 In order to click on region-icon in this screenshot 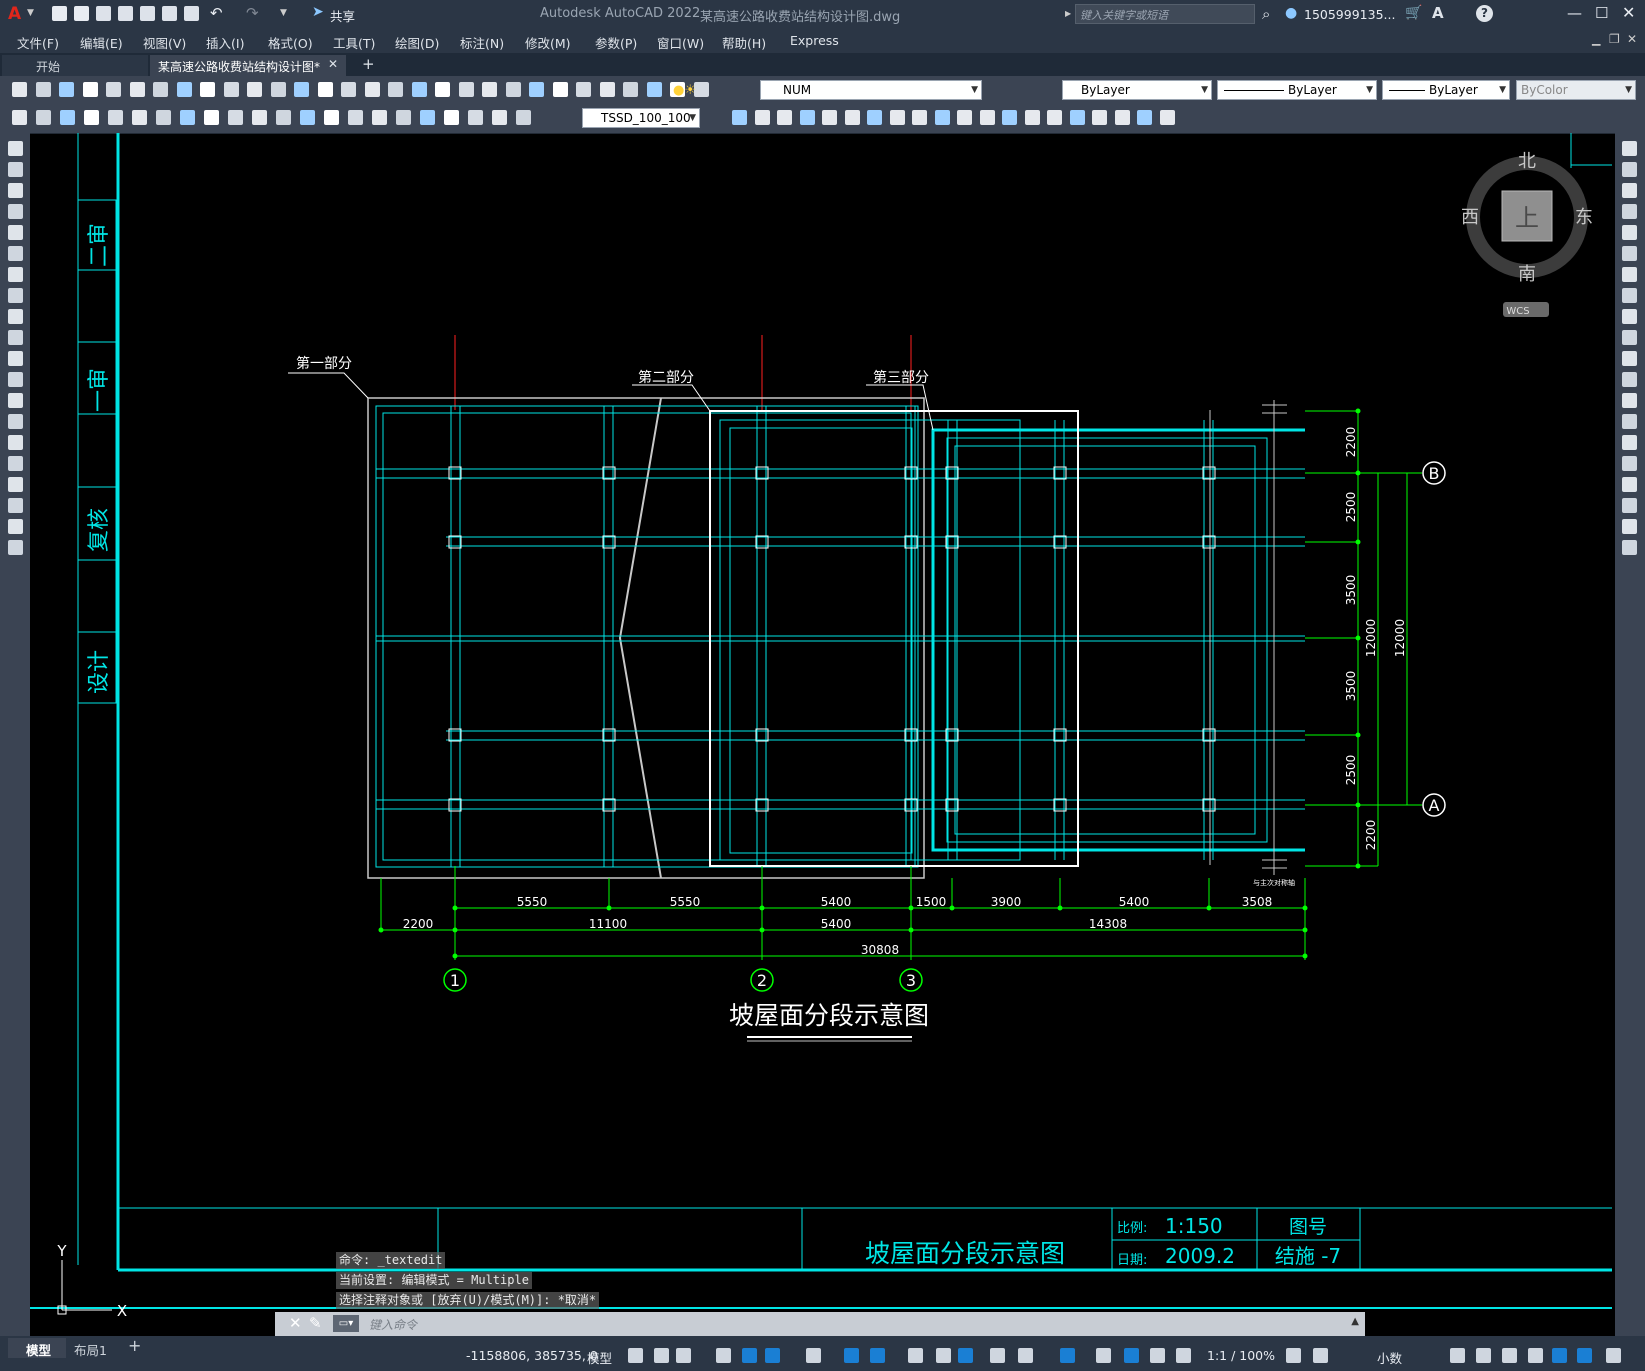, I will do `click(15, 484)`.